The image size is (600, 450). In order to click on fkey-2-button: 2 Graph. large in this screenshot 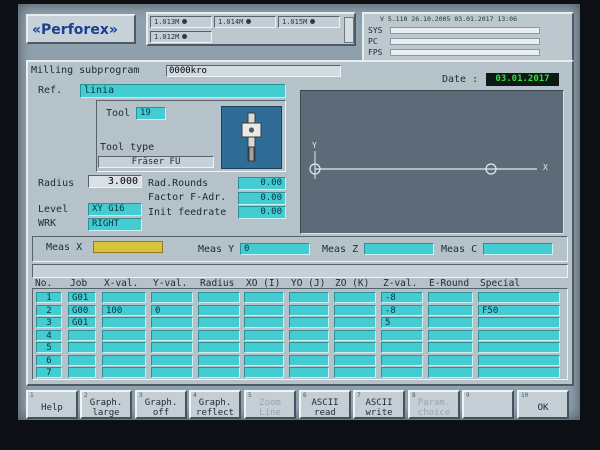, I will do `click(106, 404)`.